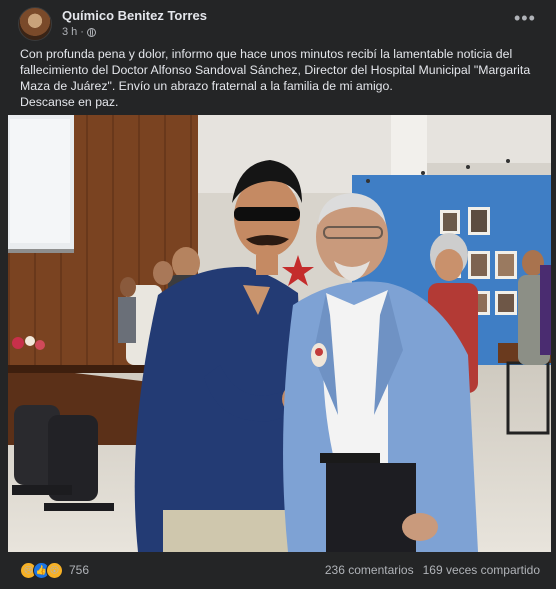  Describe the element at coordinates (524, 18) in the screenshot. I see `more-dots-icon: •••` at that location.